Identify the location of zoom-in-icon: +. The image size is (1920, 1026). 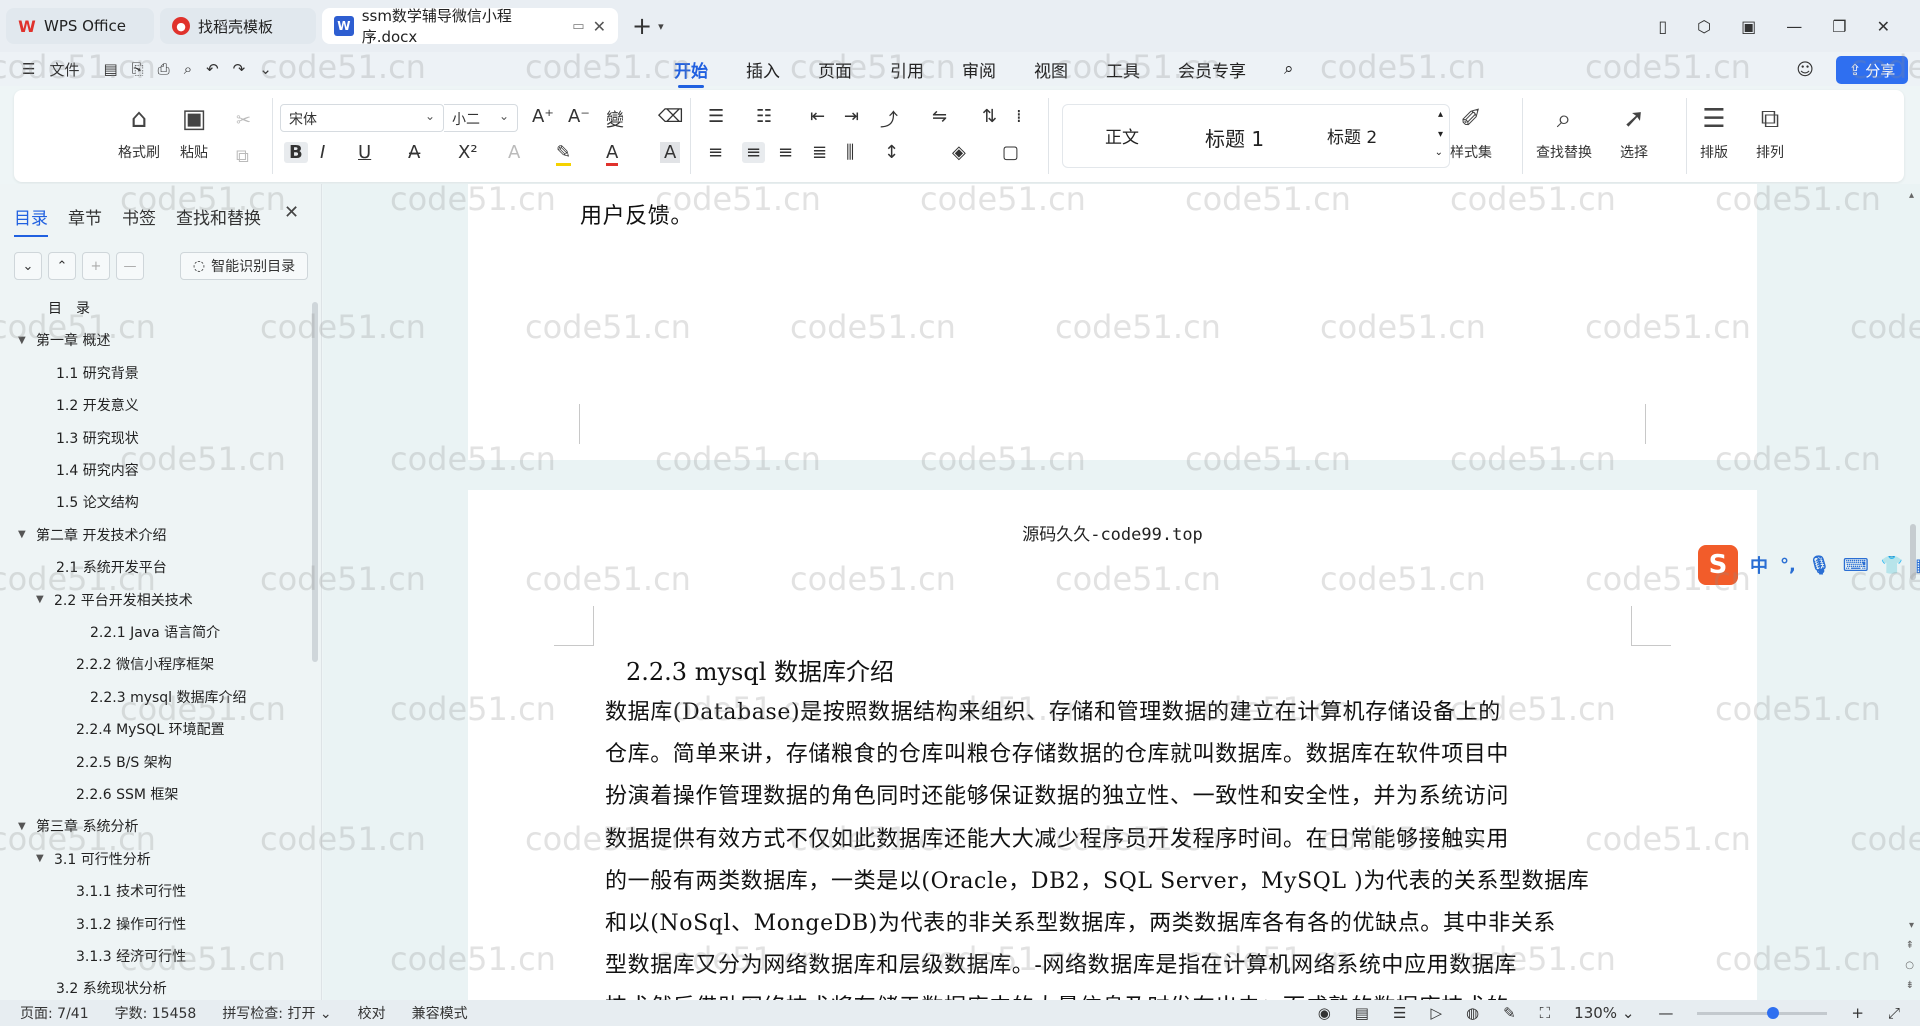
(1857, 1013).